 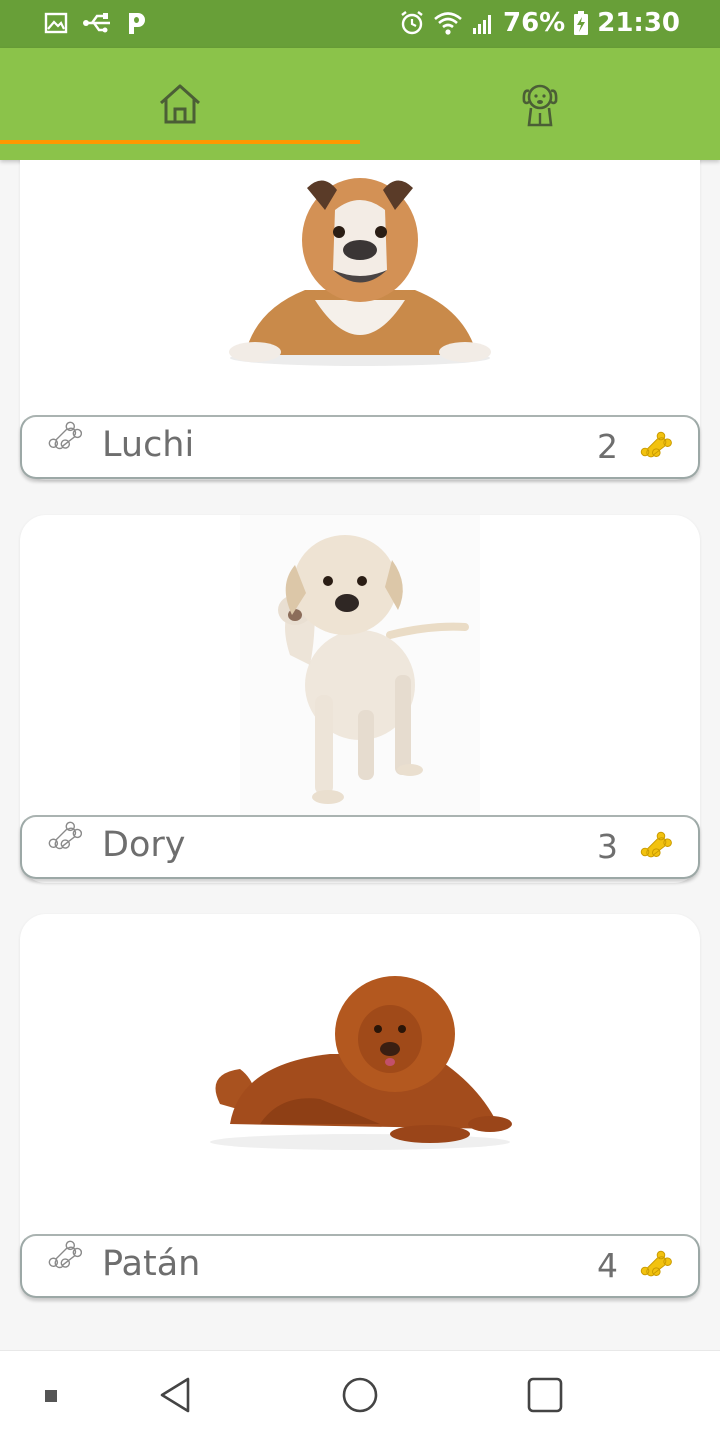 I want to click on tibetan-mastiff-photo, so click(x=360, y=1064).